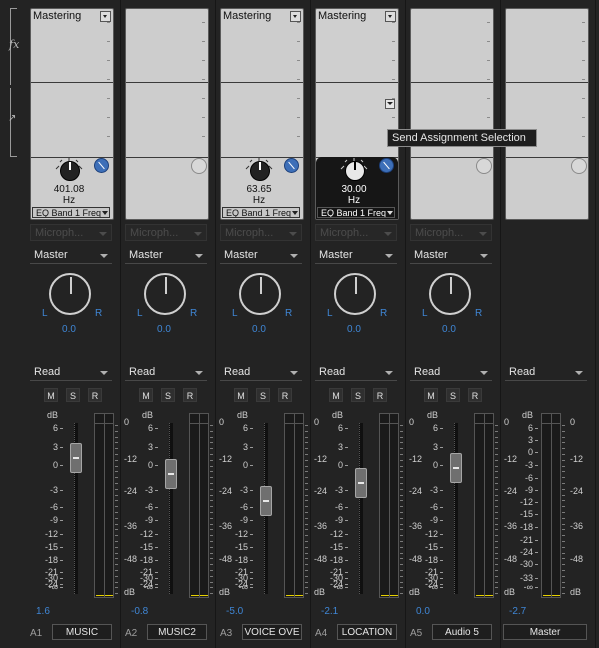 The height and width of the screenshot is (648, 599). Describe the element at coordinates (433, 587) in the screenshot. I see `fader-scale-label: -∞` at that location.